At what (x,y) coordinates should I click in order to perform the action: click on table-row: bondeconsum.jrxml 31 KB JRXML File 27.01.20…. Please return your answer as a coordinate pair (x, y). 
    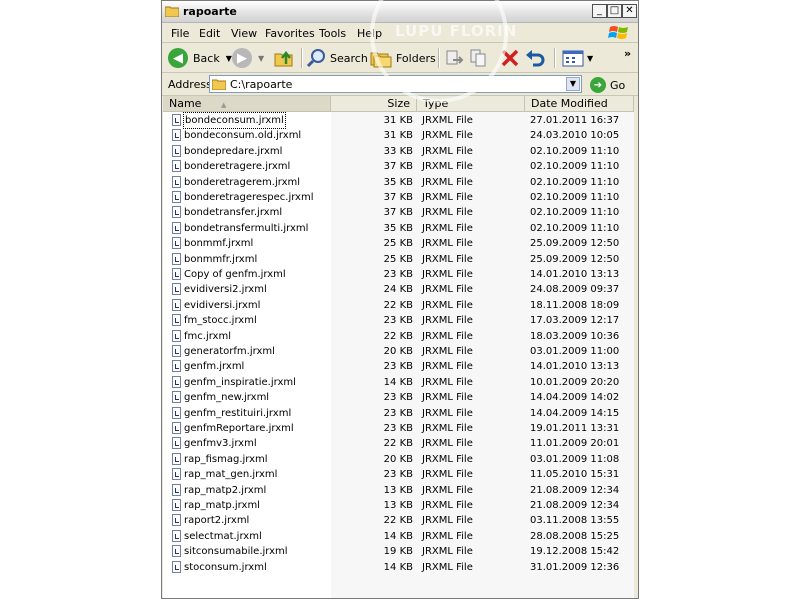
    Looking at the image, I should click on (398, 120).